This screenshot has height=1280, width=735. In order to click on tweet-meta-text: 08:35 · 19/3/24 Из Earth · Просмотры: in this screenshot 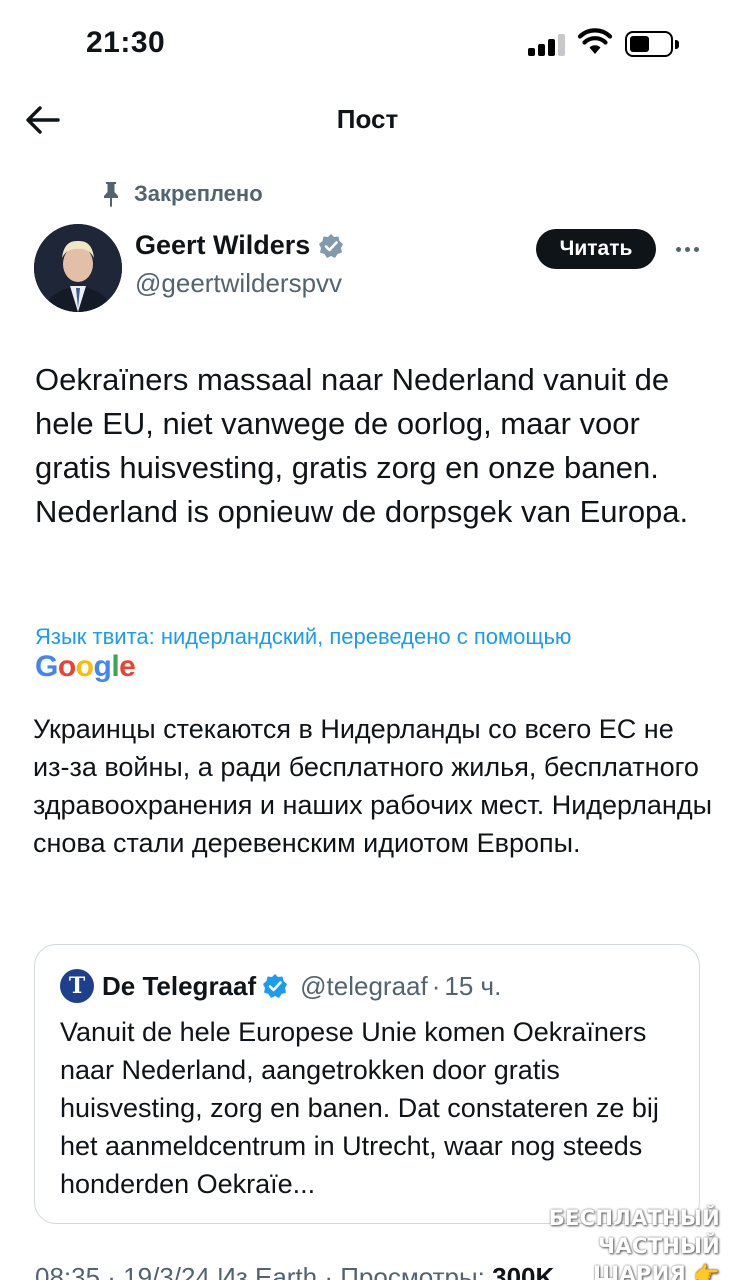, I will do `click(260, 1271)`.